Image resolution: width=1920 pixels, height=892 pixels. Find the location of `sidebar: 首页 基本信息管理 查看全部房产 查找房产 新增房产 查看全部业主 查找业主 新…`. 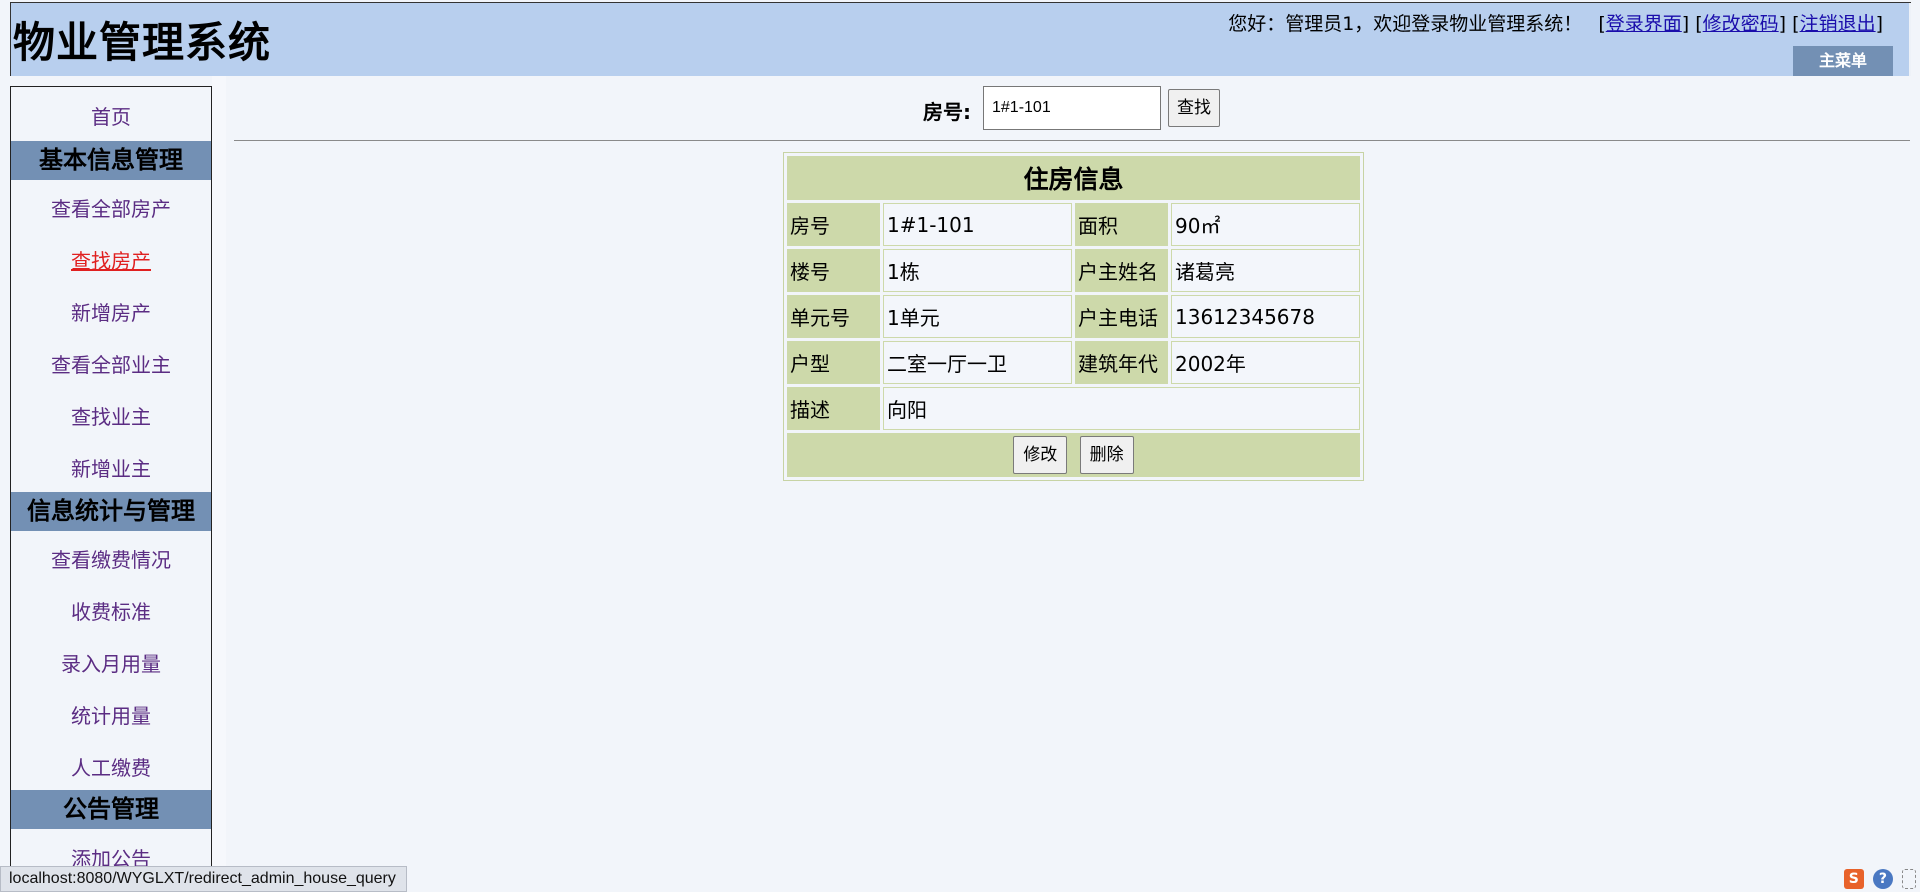

sidebar: 首页 基本信息管理 查看全部房产 查找房产 新增房产 查看全部业主 查找业主 新… is located at coordinates (111, 489).